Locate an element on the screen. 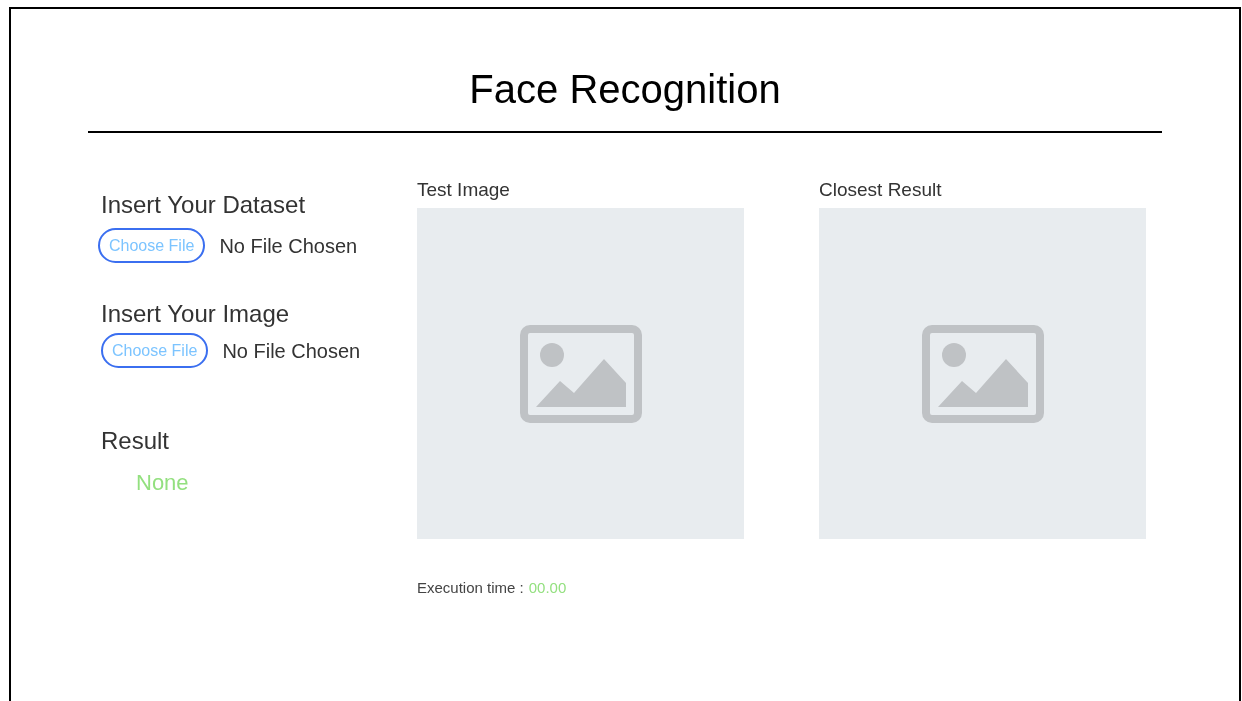  result-label: Result is located at coordinates (136, 441).